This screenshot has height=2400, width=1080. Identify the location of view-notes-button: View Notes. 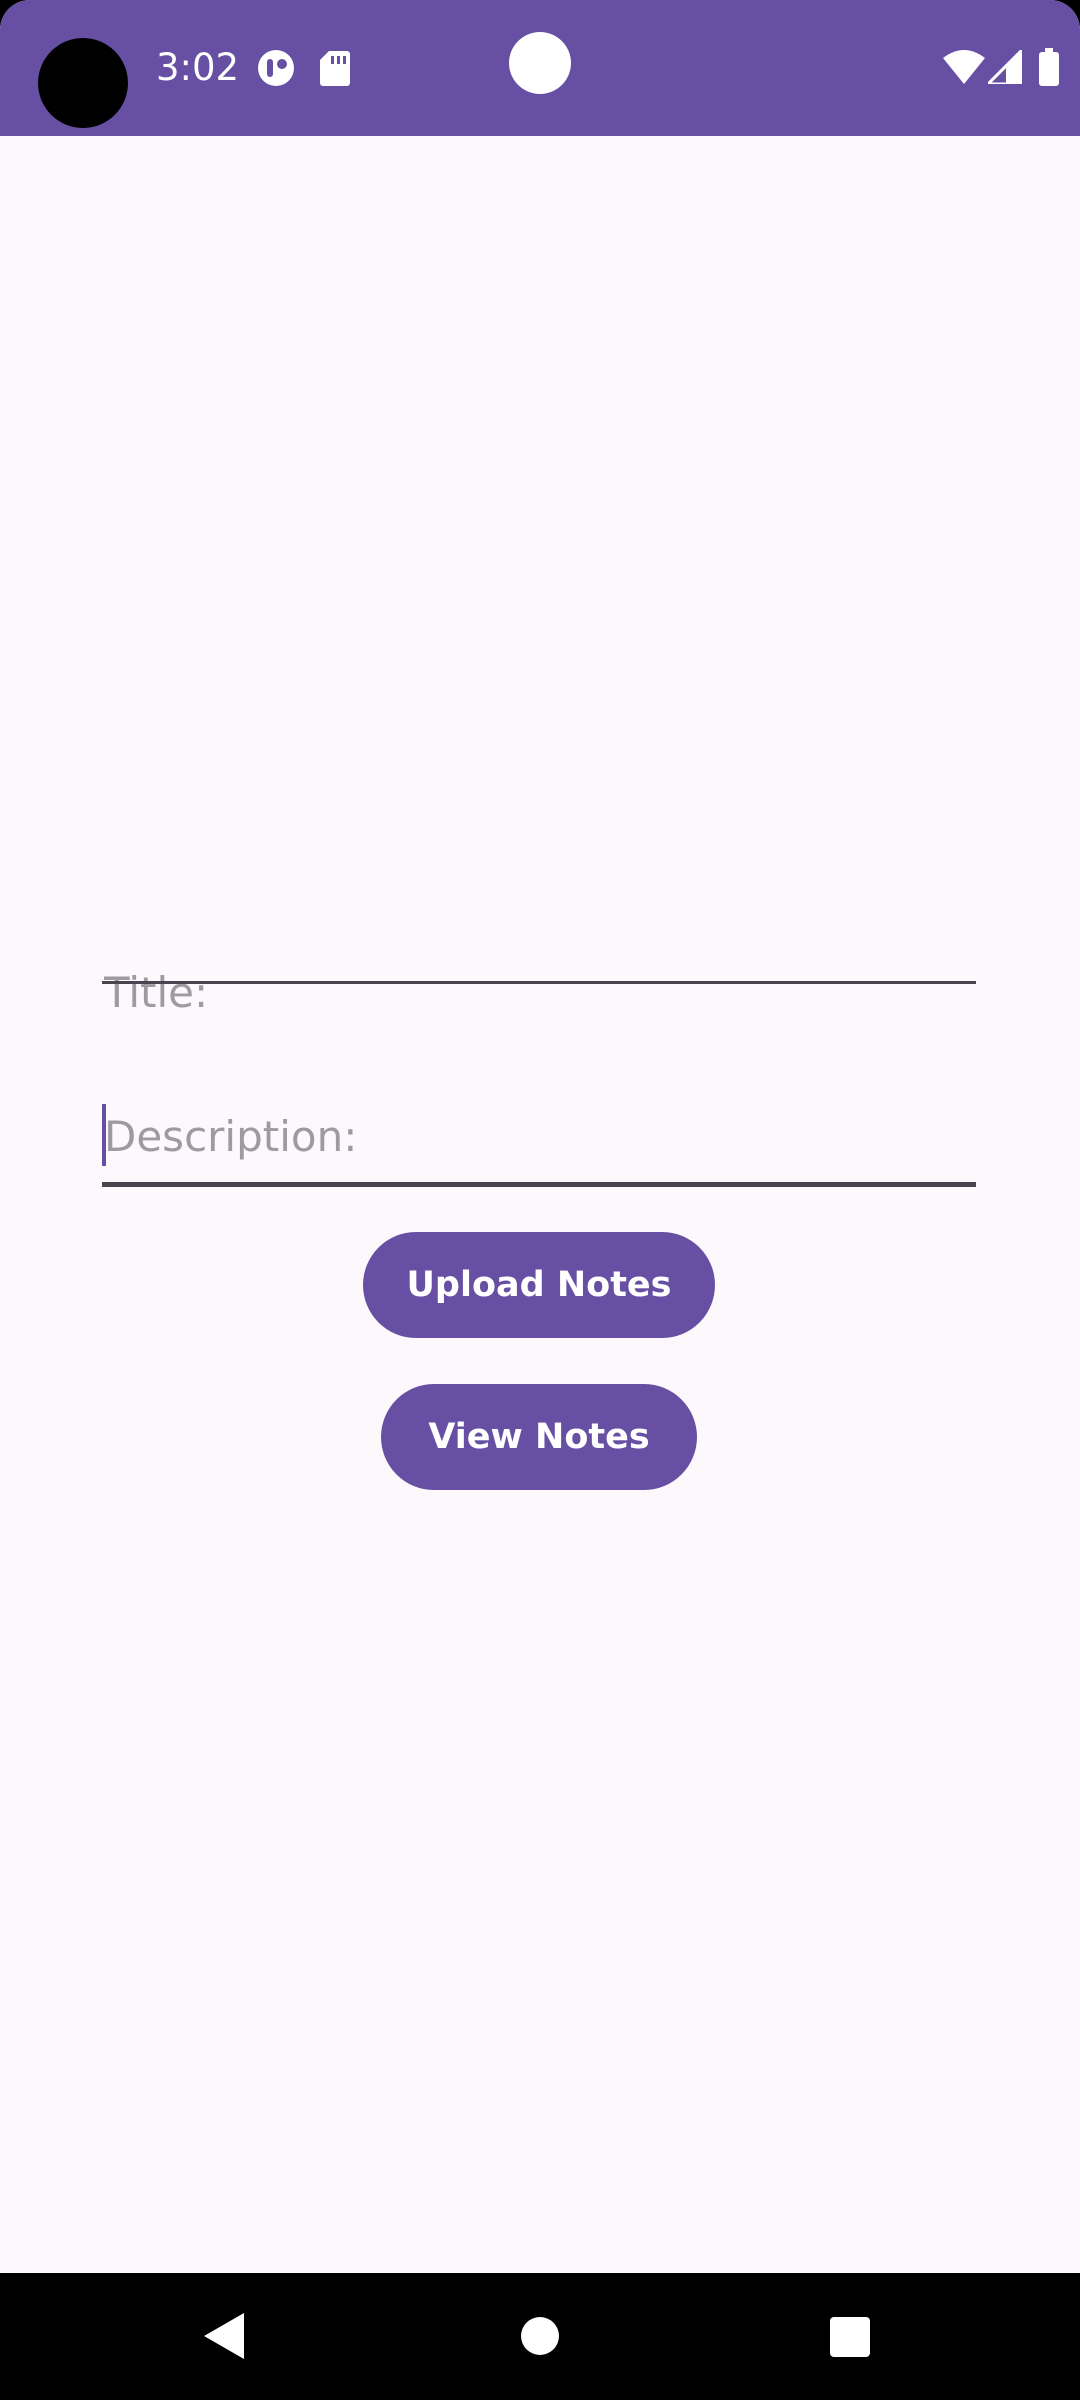
(539, 1437).